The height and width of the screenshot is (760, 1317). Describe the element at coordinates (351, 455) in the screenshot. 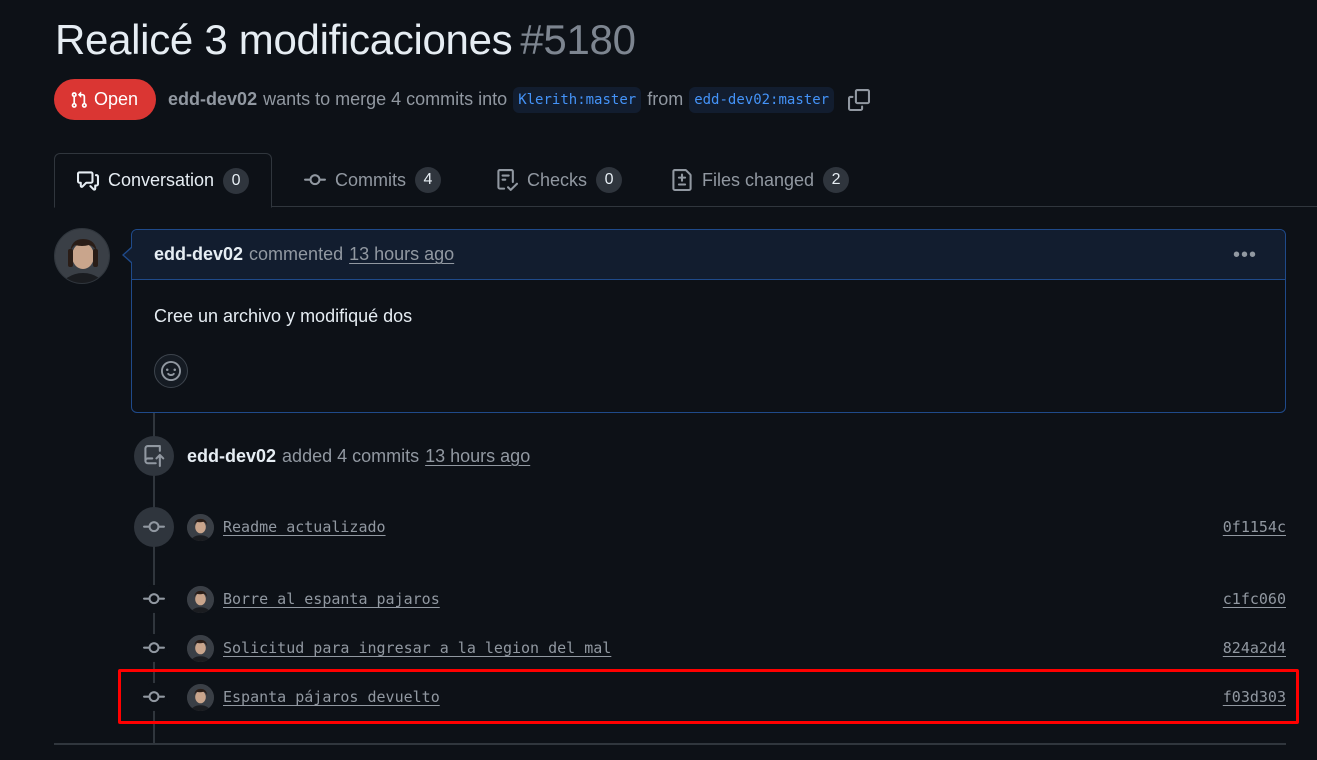

I see `added-event-action: added 4 commits` at that location.